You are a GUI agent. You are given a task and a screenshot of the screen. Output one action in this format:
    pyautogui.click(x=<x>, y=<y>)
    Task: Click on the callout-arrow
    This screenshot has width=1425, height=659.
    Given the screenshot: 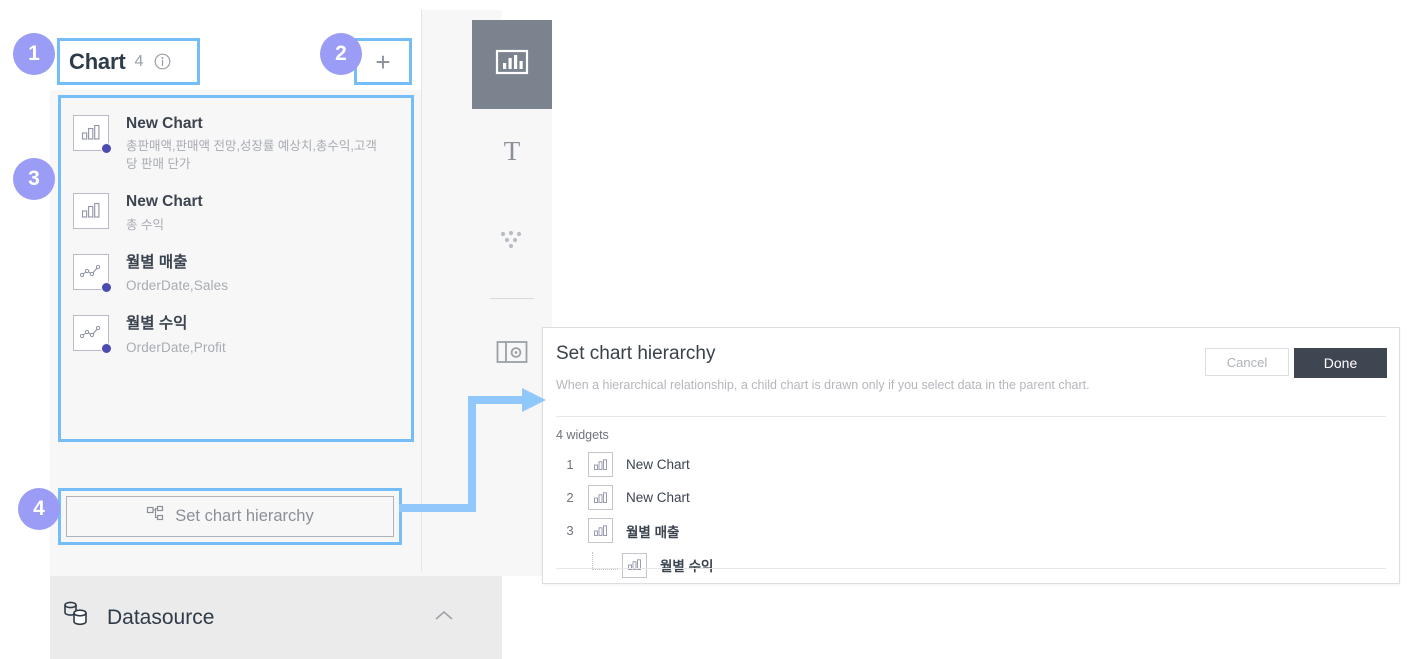 What is the action you would take?
    pyautogui.click(x=472, y=450)
    